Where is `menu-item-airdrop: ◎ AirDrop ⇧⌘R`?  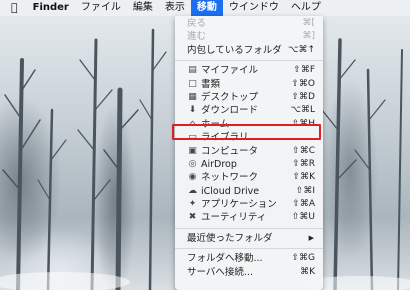
menu-item-airdrop: ◎ AirDrop ⇧⌘R is located at coordinates (249, 164).